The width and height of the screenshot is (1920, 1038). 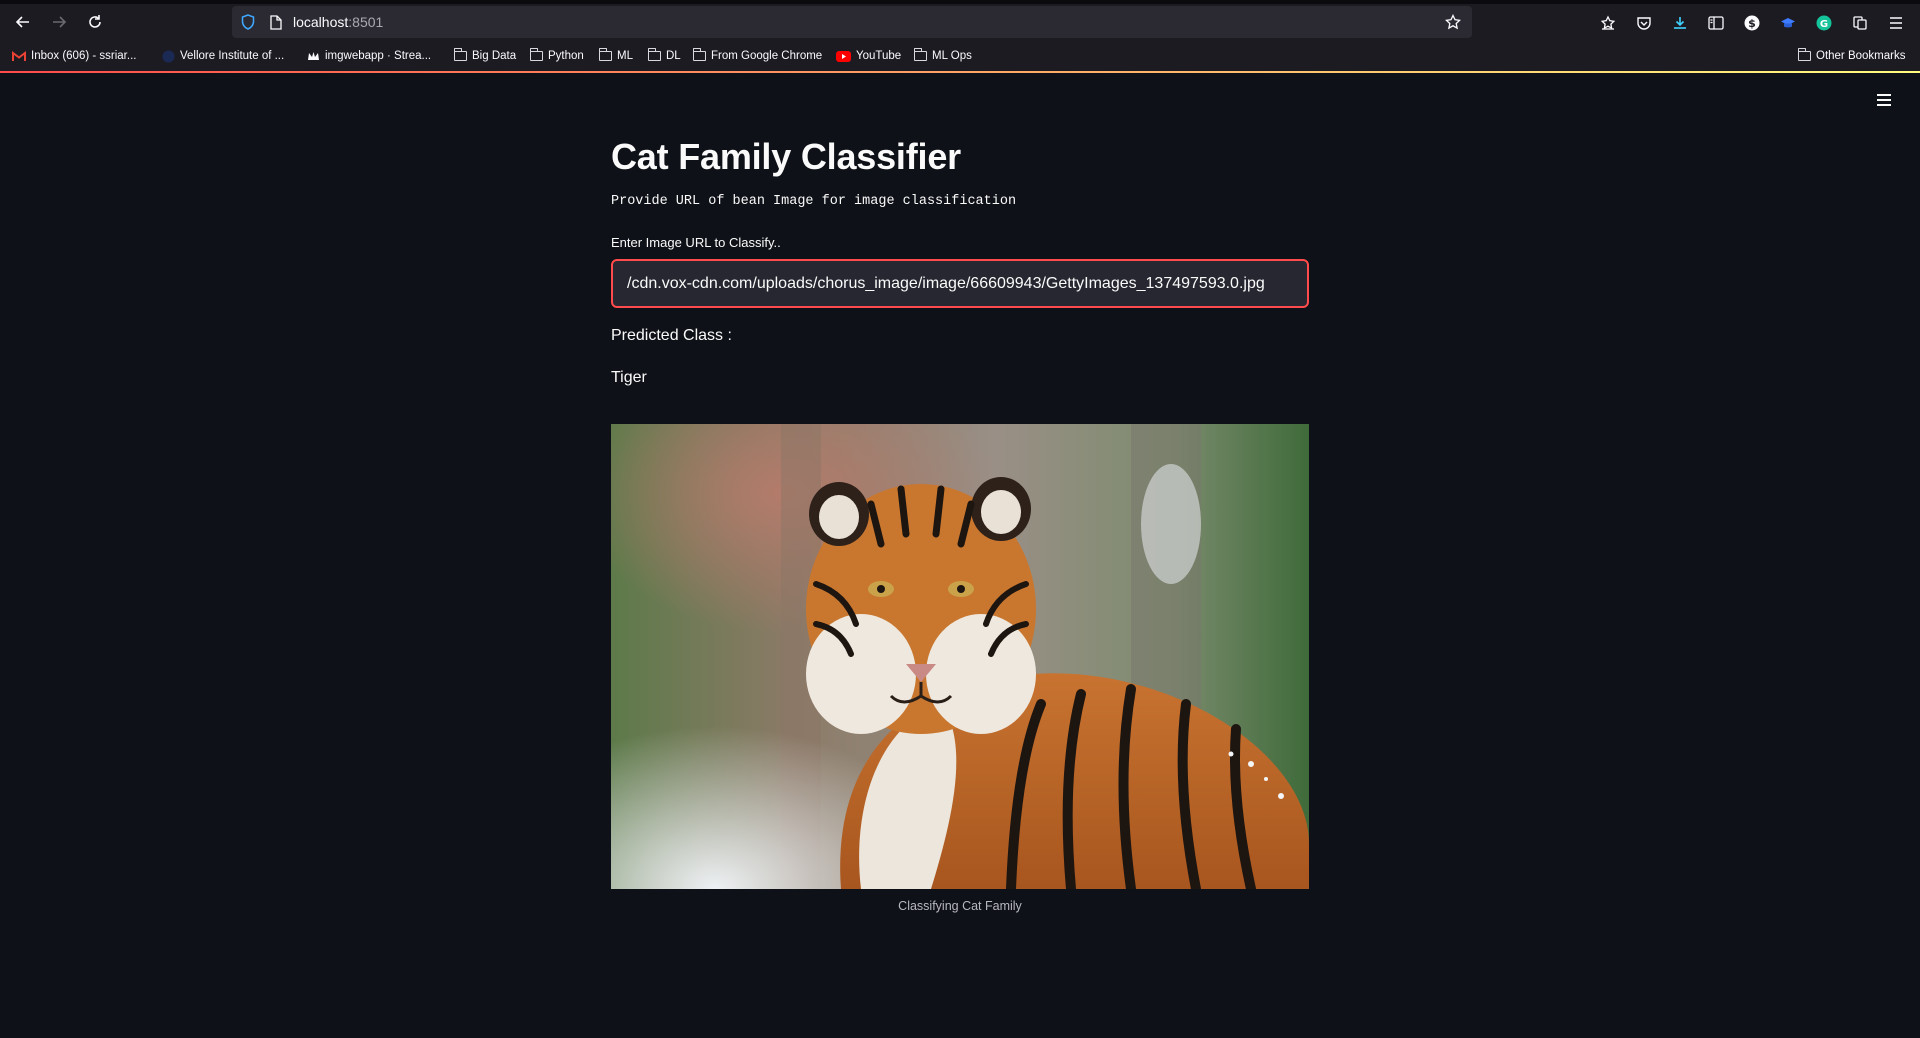 I want to click on bookmark-folder-big-data: Big Data, so click(x=485, y=56).